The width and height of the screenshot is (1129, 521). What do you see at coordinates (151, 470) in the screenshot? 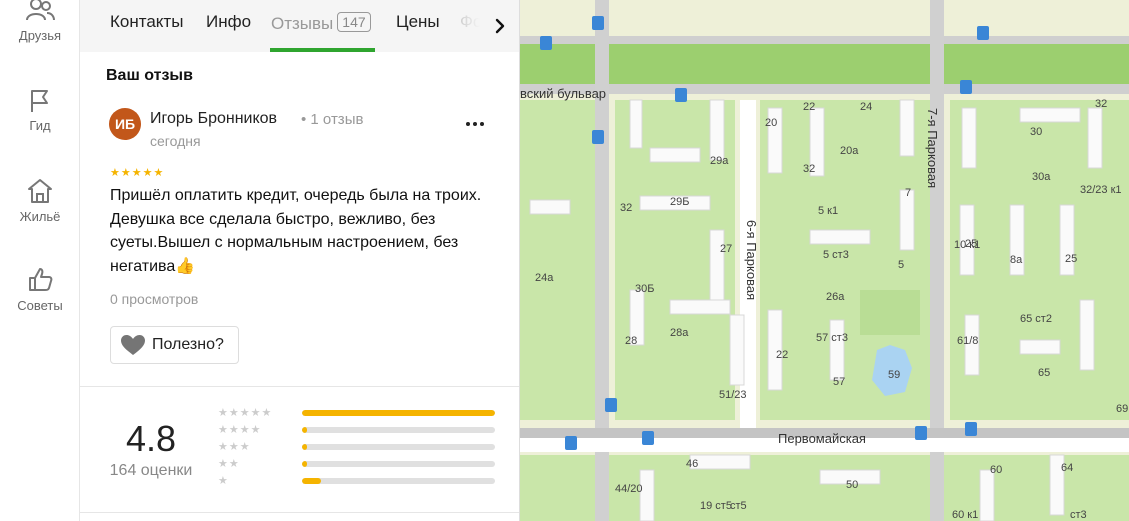
I see `rating-count: 164 оценки` at bounding box center [151, 470].